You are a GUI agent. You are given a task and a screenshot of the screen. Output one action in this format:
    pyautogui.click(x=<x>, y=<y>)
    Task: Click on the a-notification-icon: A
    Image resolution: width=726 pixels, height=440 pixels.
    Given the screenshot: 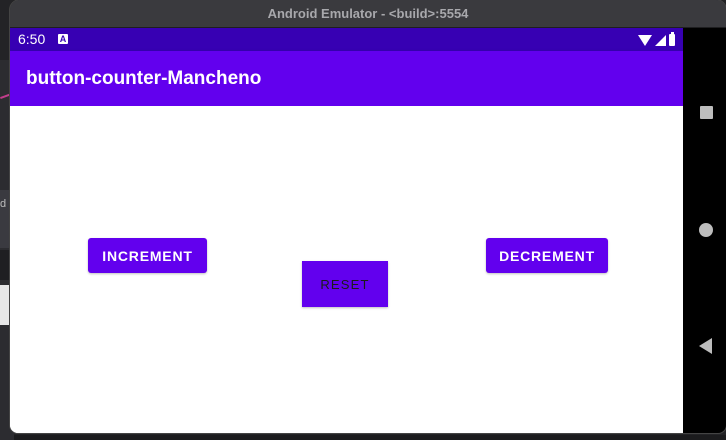 What is the action you would take?
    pyautogui.click(x=63, y=39)
    